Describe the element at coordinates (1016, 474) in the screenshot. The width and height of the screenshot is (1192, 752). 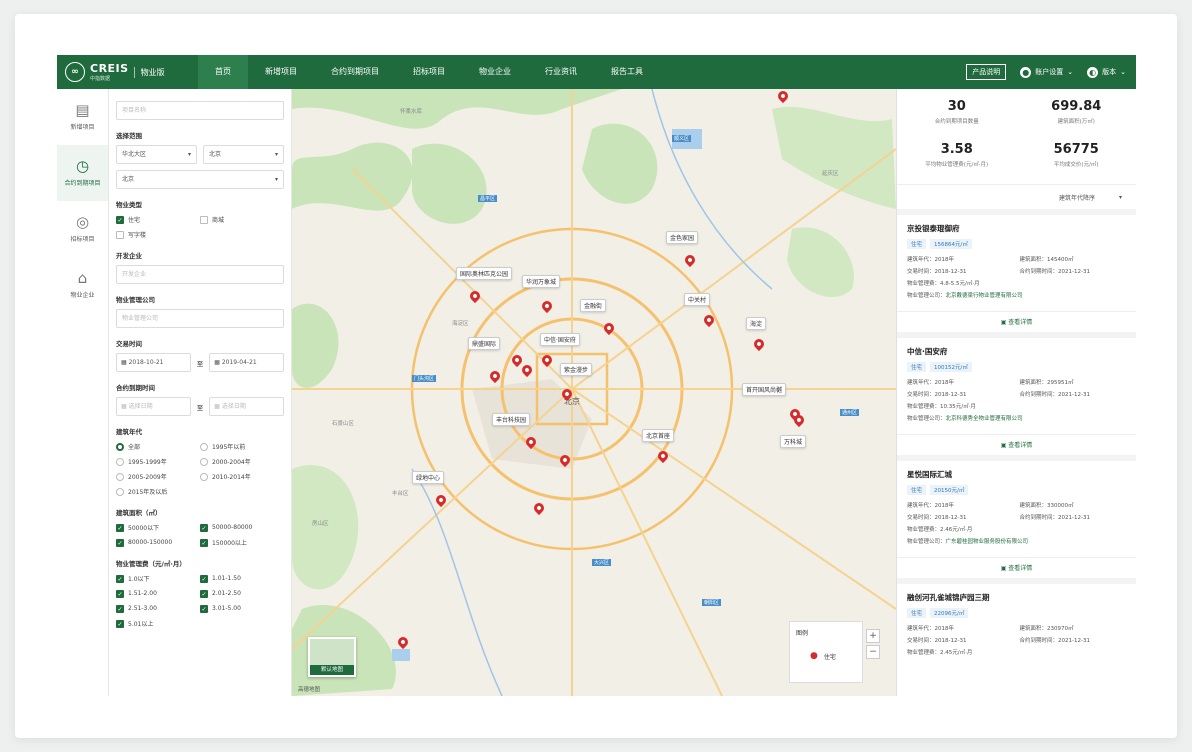
I see `card-title: 星悦国际汇城` at that location.